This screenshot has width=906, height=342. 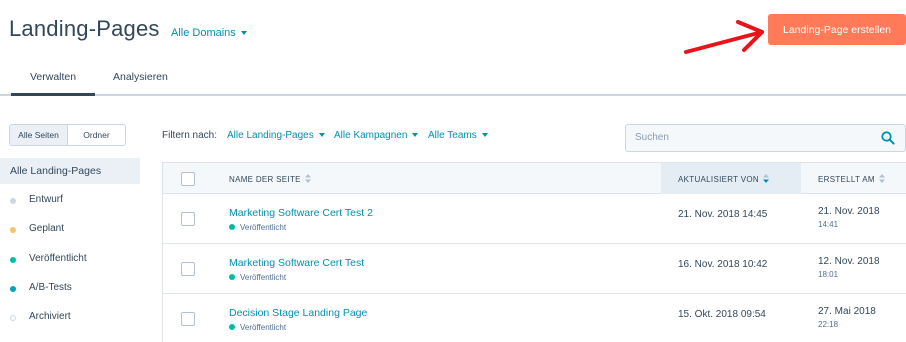 I want to click on search-placeholder: Suchen, so click(x=652, y=137).